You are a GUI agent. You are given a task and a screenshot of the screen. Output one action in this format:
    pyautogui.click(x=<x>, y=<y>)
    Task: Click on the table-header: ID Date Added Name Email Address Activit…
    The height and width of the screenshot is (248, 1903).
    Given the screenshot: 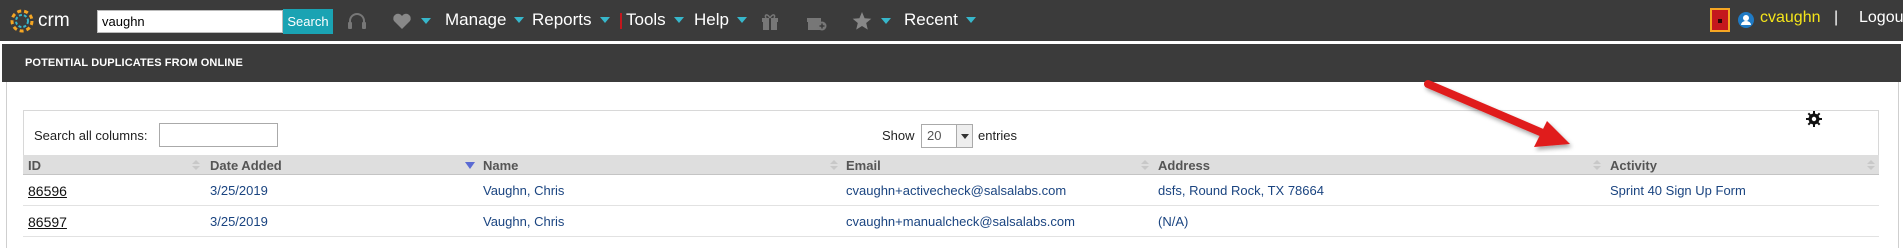 What is the action you would take?
    pyautogui.click(x=951, y=165)
    